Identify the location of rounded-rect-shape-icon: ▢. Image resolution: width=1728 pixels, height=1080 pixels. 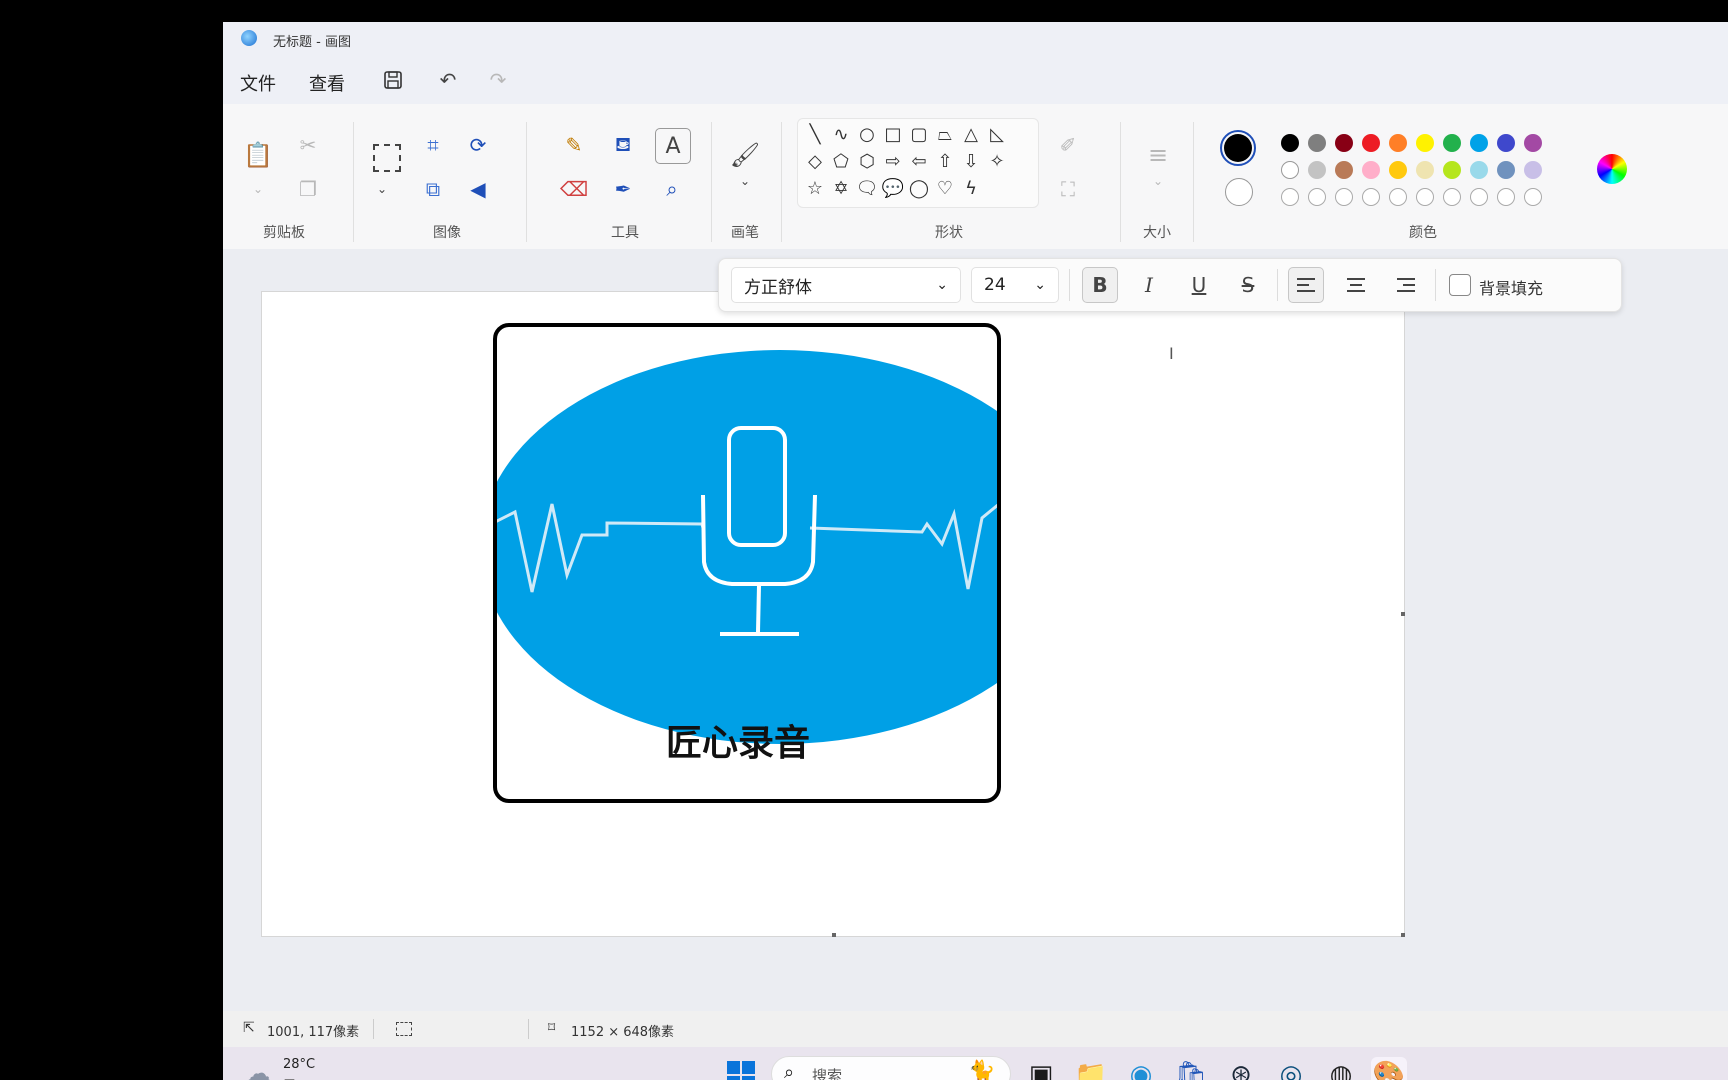
(919, 134).